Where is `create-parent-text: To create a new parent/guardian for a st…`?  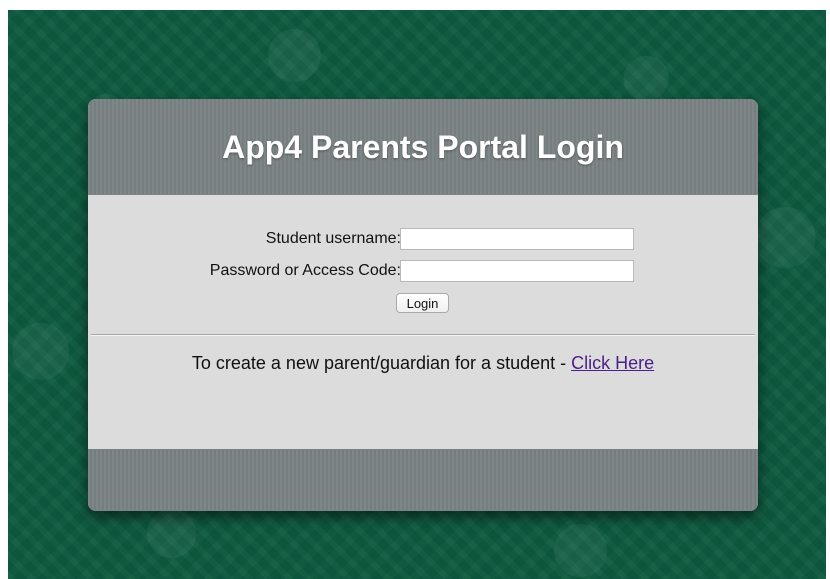
create-parent-text: To create a new parent/guardian for a st… is located at coordinates (381, 363).